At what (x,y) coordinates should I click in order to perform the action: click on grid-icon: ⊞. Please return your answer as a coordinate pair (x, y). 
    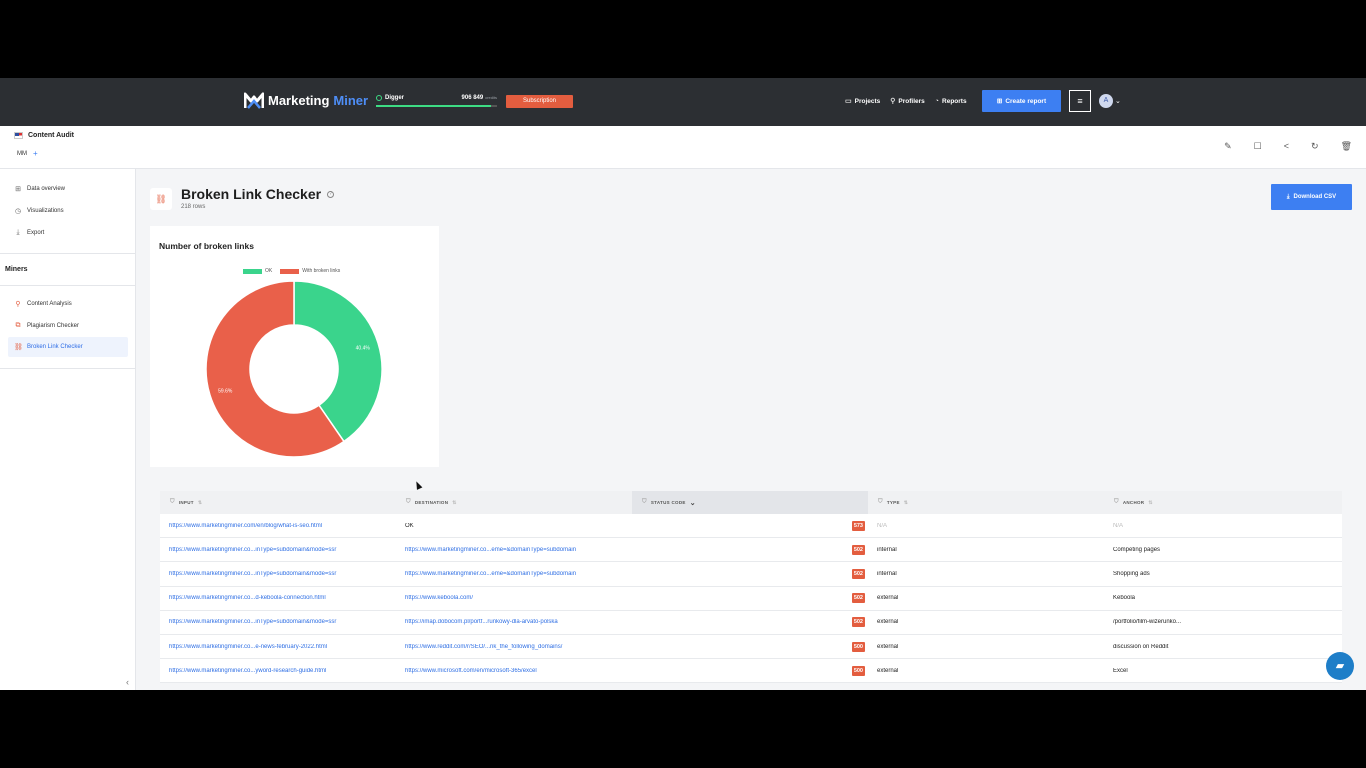
    Looking at the image, I should click on (18, 189).